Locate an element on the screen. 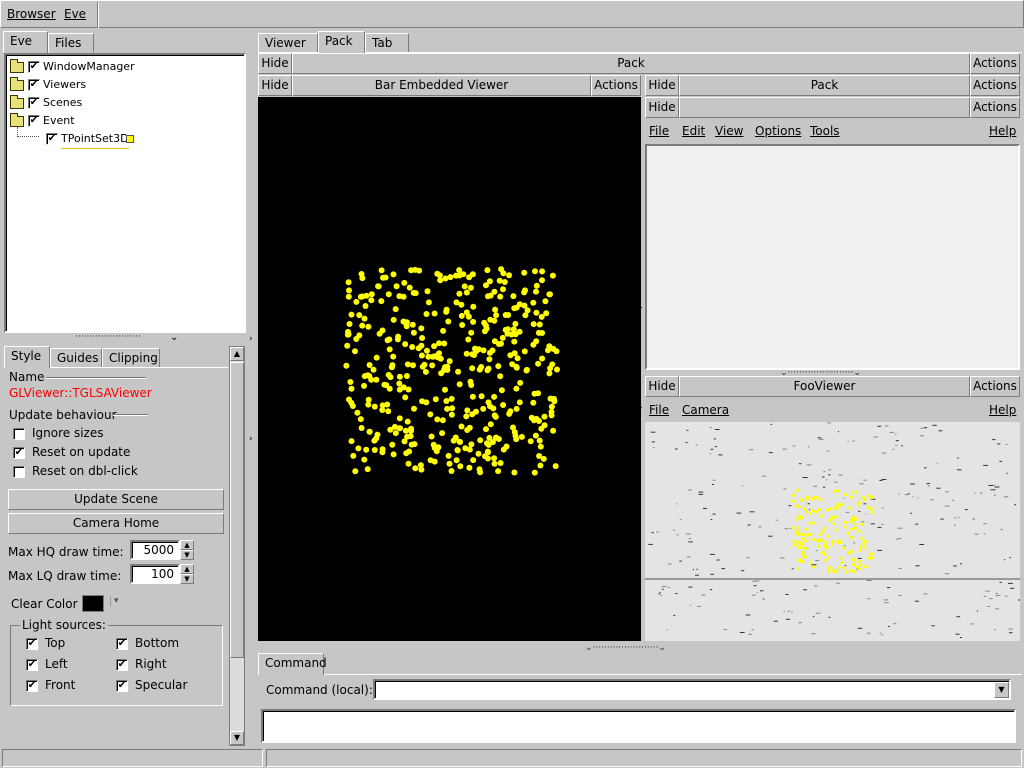 Image resolution: width=1024 pixels, height=768 pixels. embedded-hide-button: Hide is located at coordinates (275, 85).